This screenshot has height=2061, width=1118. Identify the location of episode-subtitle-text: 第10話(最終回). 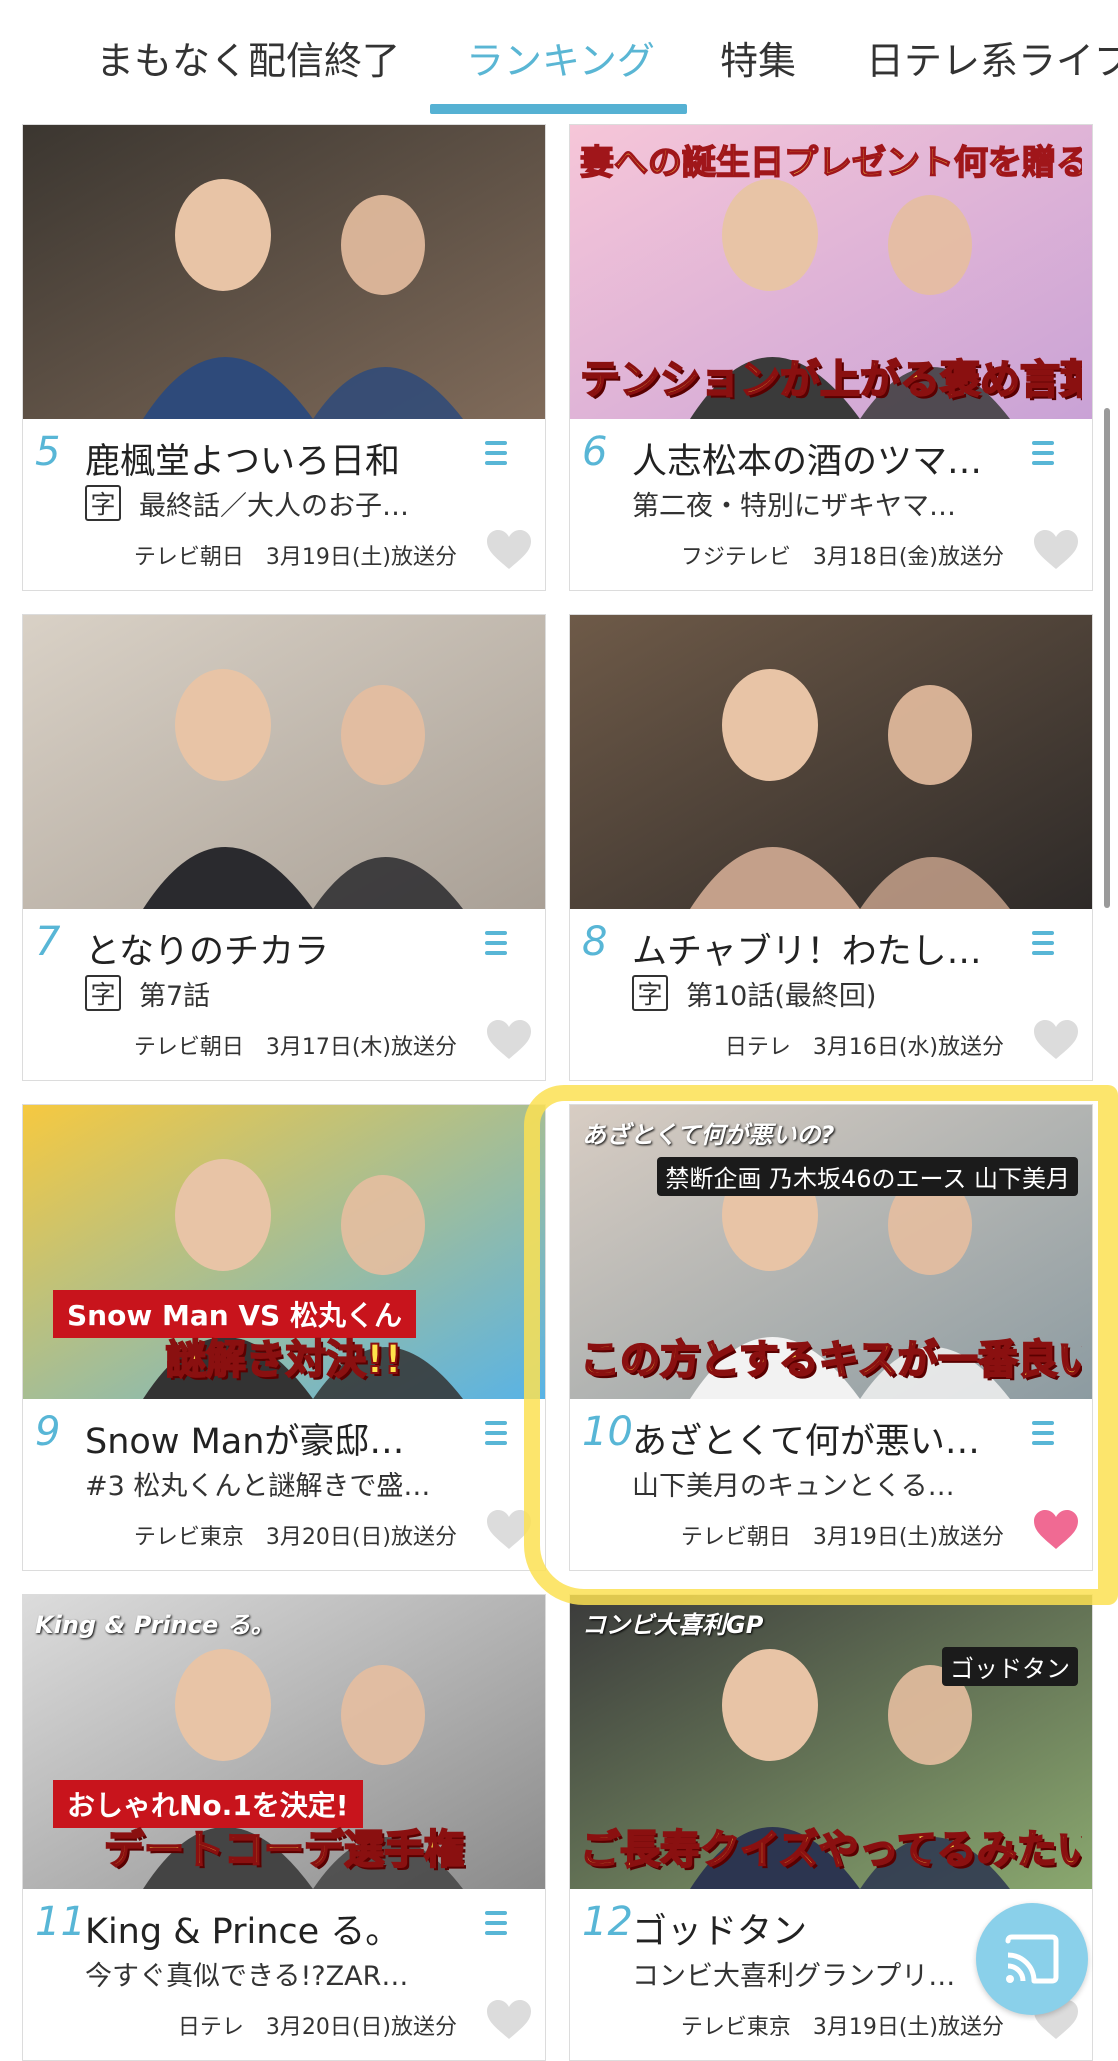
(781, 996).